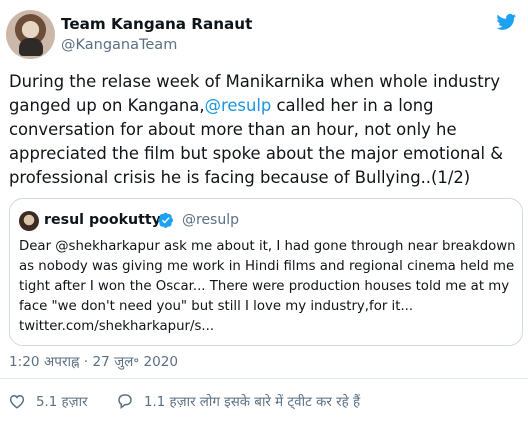 Image resolution: width=528 pixels, height=424 pixels. What do you see at coordinates (93, 360) in the screenshot?
I see `timestamp: 1:20 अपराह्न · 27 जुल॰ 2020` at bounding box center [93, 360].